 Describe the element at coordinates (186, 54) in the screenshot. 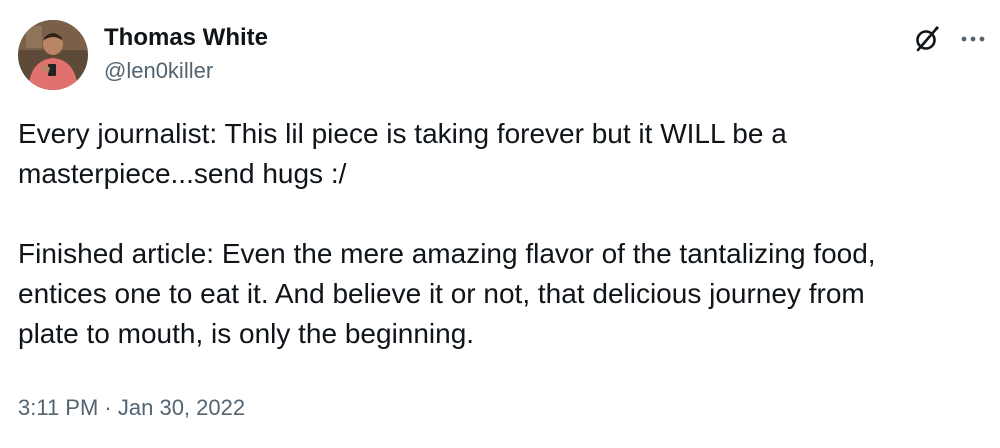

I see `author-info: Thomas White @len0killer` at that location.